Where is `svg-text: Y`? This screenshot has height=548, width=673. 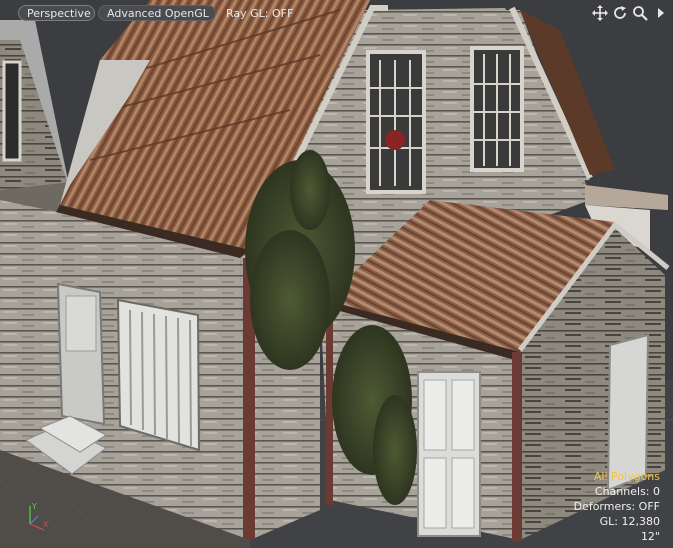 svg-text: Y is located at coordinates (34, 506).